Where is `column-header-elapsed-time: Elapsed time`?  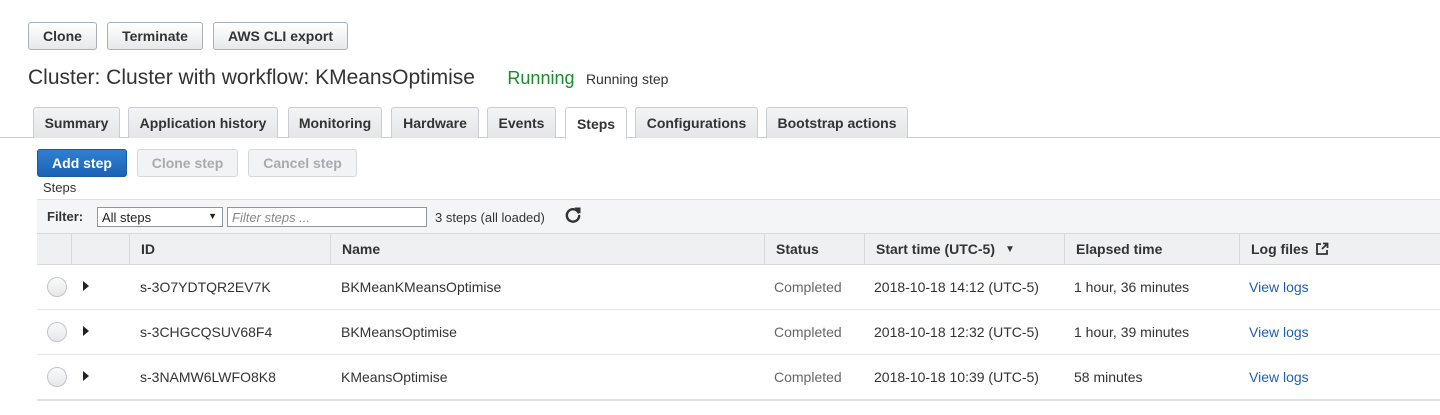
column-header-elapsed-time: Elapsed time is located at coordinates (1151, 249).